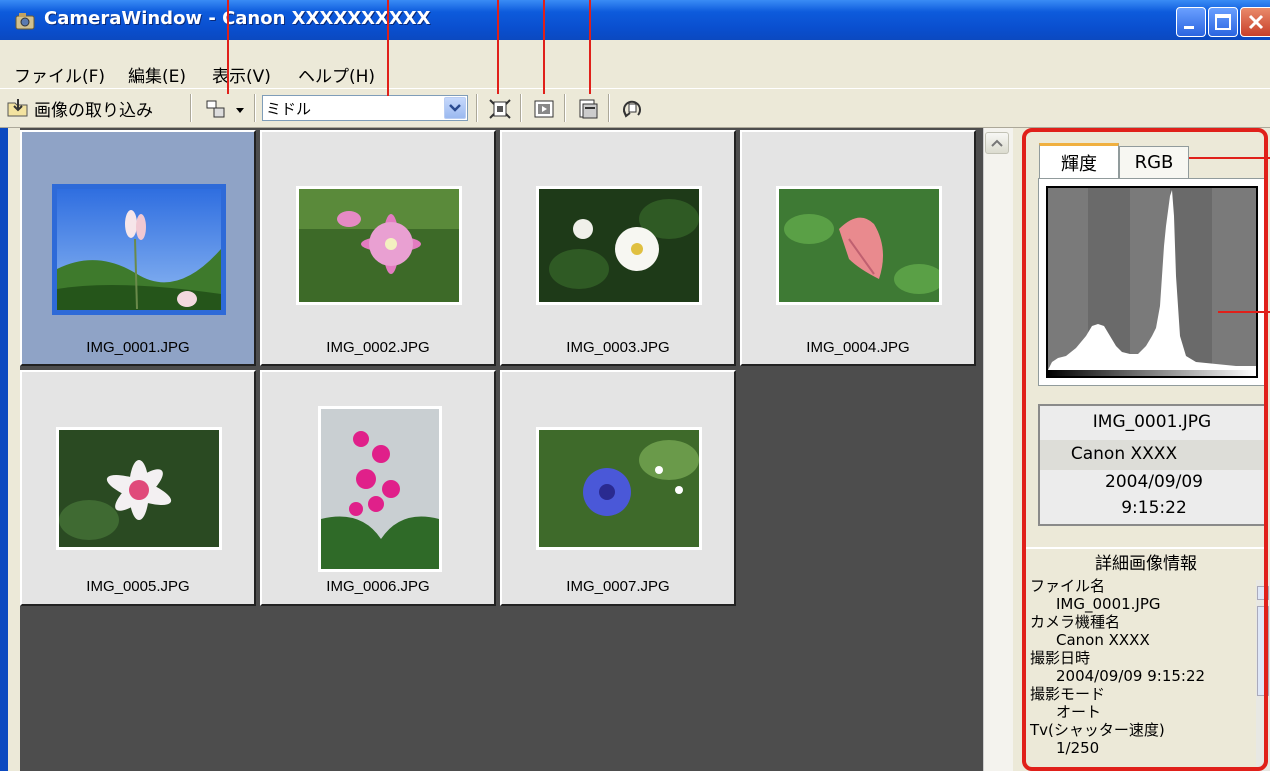  Describe the element at coordinates (1191, 22) in the screenshot. I see `minimize-button` at that location.